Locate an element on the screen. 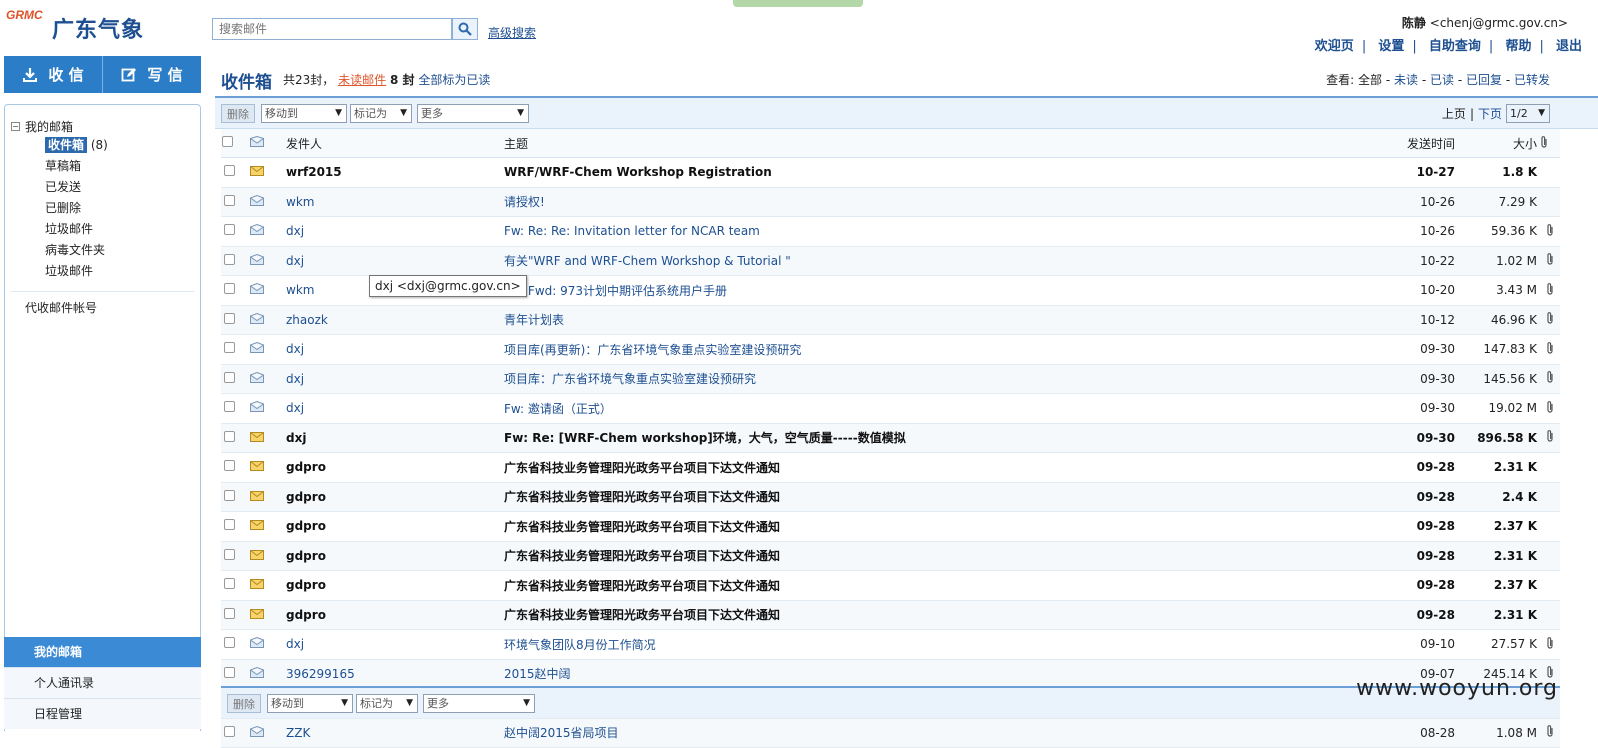  page-select: 1/2 ▼ is located at coordinates (1528, 113).